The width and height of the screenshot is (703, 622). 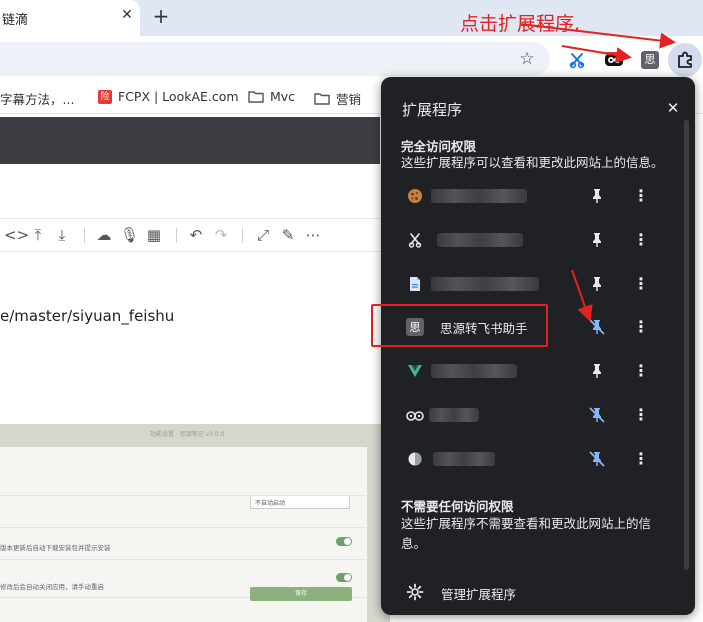 What do you see at coordinates (415, 459) in the screenshot?
I see `globe-icon` at bounding box center [415, 459].